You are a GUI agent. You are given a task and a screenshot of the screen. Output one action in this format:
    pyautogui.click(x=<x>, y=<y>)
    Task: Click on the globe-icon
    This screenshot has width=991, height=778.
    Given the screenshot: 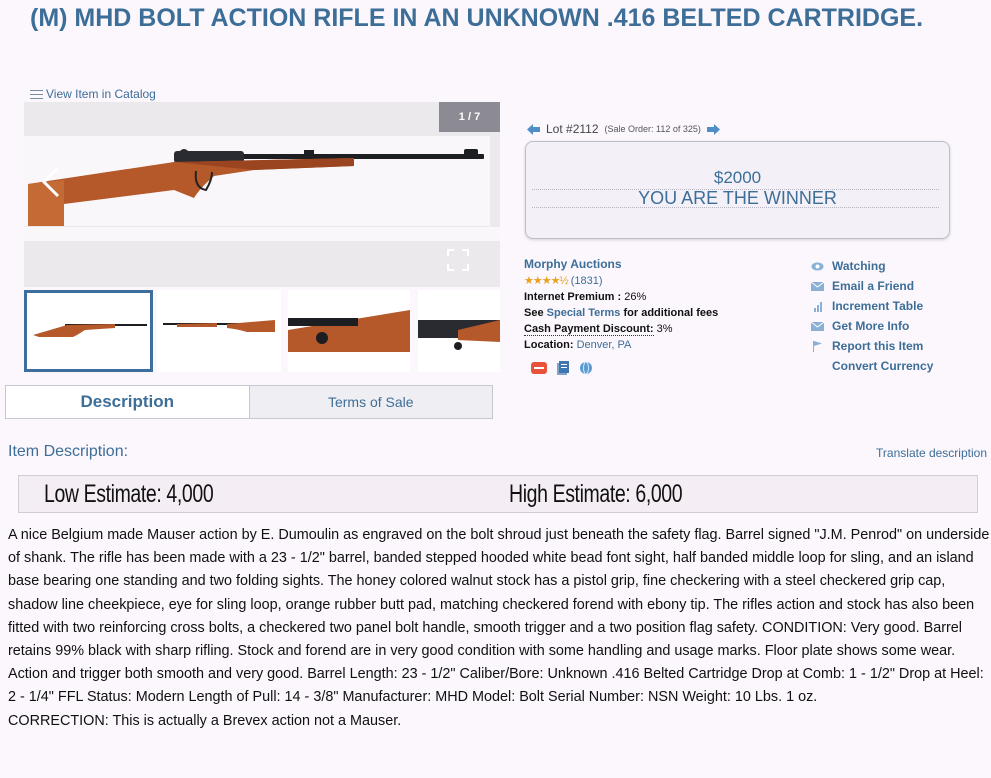 What is the action you would take?
    pyautogui.click(x=586, y=368)
    